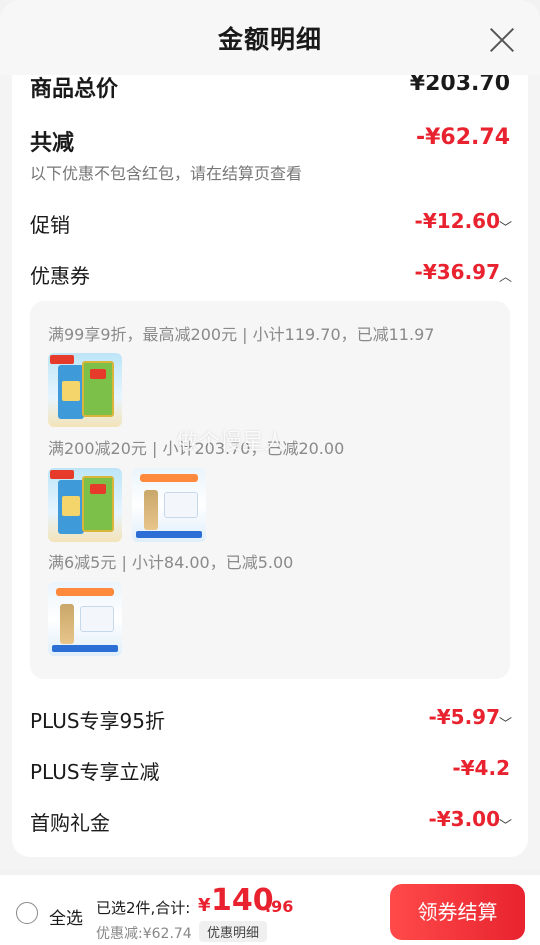  I want to click on discount-summary: 优惠减:¥62.74, so click(144, 934).